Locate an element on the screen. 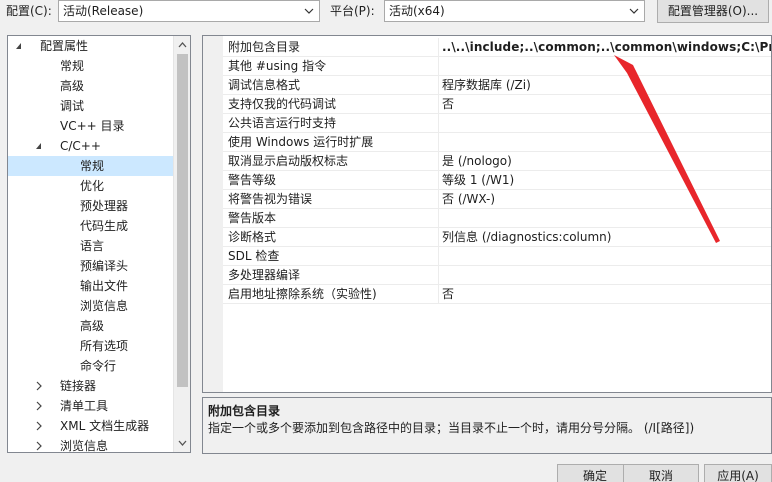 The height and width of the screenshot is (482, 772). ok-button: 确定 is located at coordinates (595, 473).